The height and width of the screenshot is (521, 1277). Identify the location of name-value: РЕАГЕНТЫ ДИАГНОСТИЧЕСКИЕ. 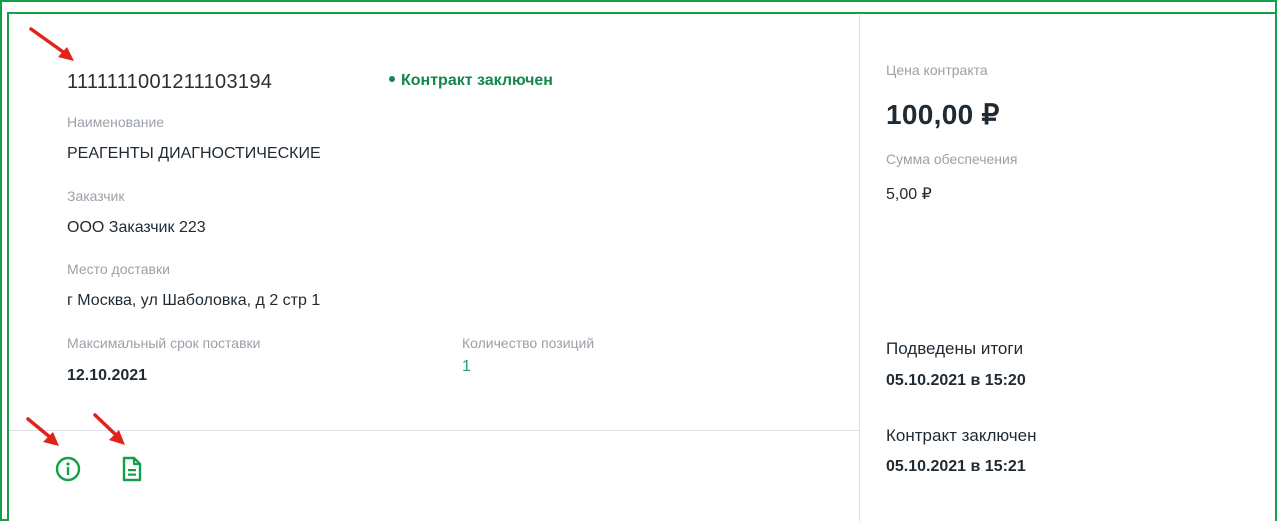
(194, 153).